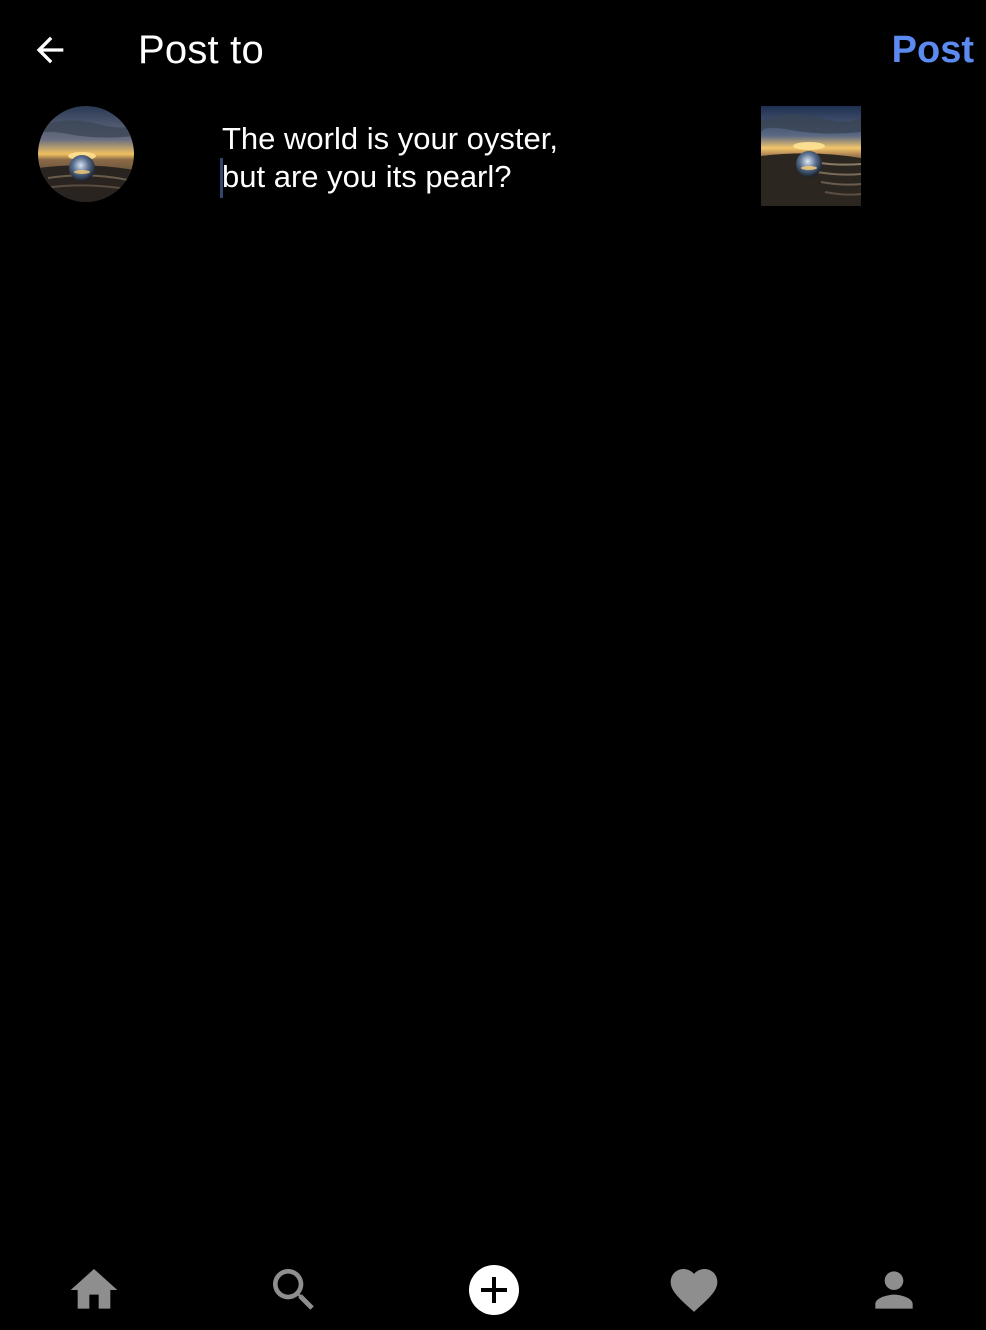 The height and width of the screenshot is (1330, 986). I want to click on nav-add-post, so click(494, 1290).